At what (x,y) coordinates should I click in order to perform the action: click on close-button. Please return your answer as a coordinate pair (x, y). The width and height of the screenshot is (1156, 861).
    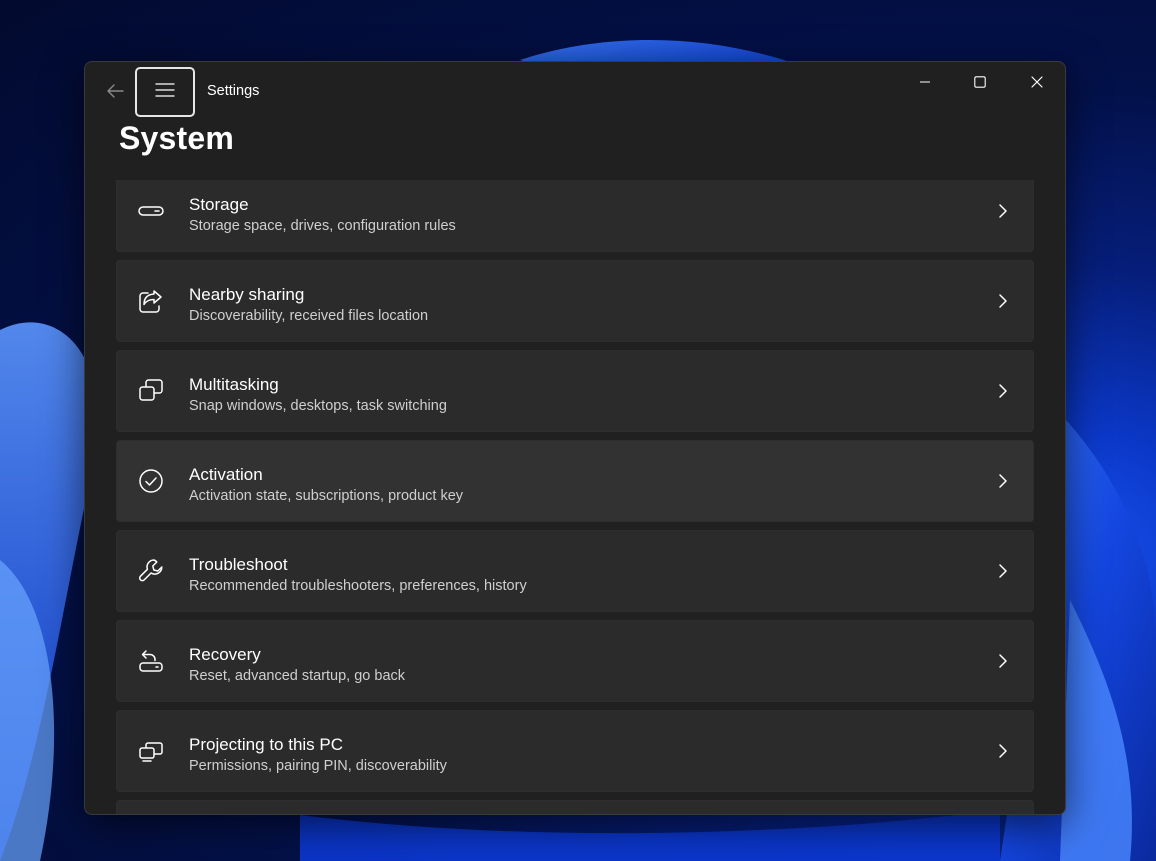
    Looking at the image, I should click on (1036, 82).